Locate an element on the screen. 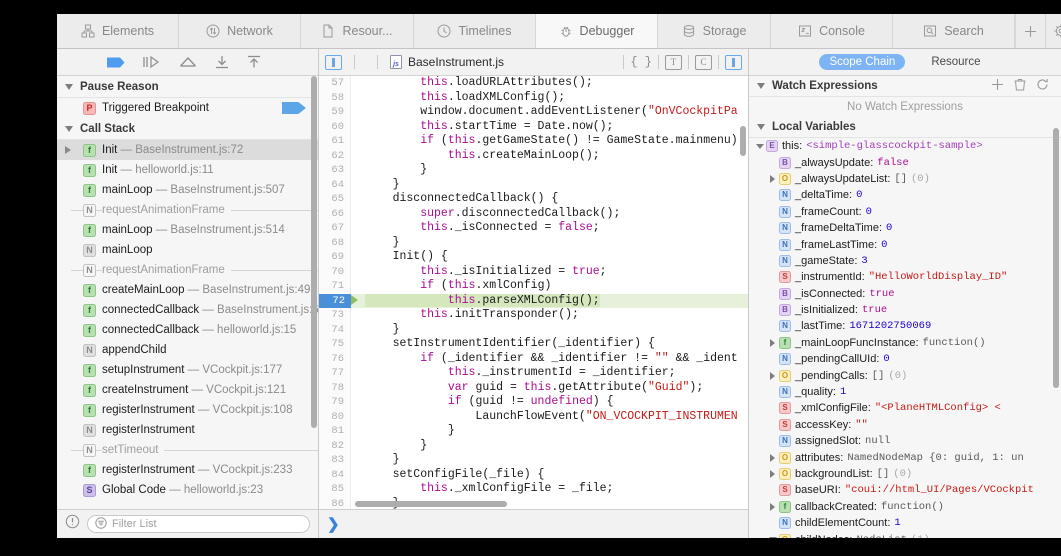  variable-row: N _quality: 1 is located at coordinates (905, 392).